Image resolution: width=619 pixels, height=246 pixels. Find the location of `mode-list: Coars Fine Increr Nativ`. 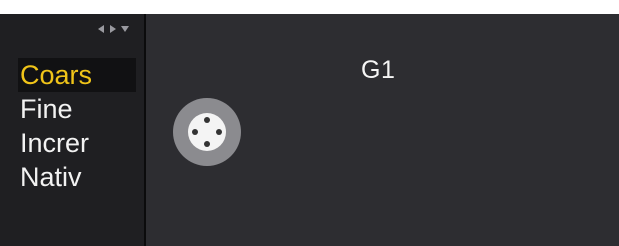

mode-list: Coars Fine Increr Nativ is located at coordinates (80, 126).